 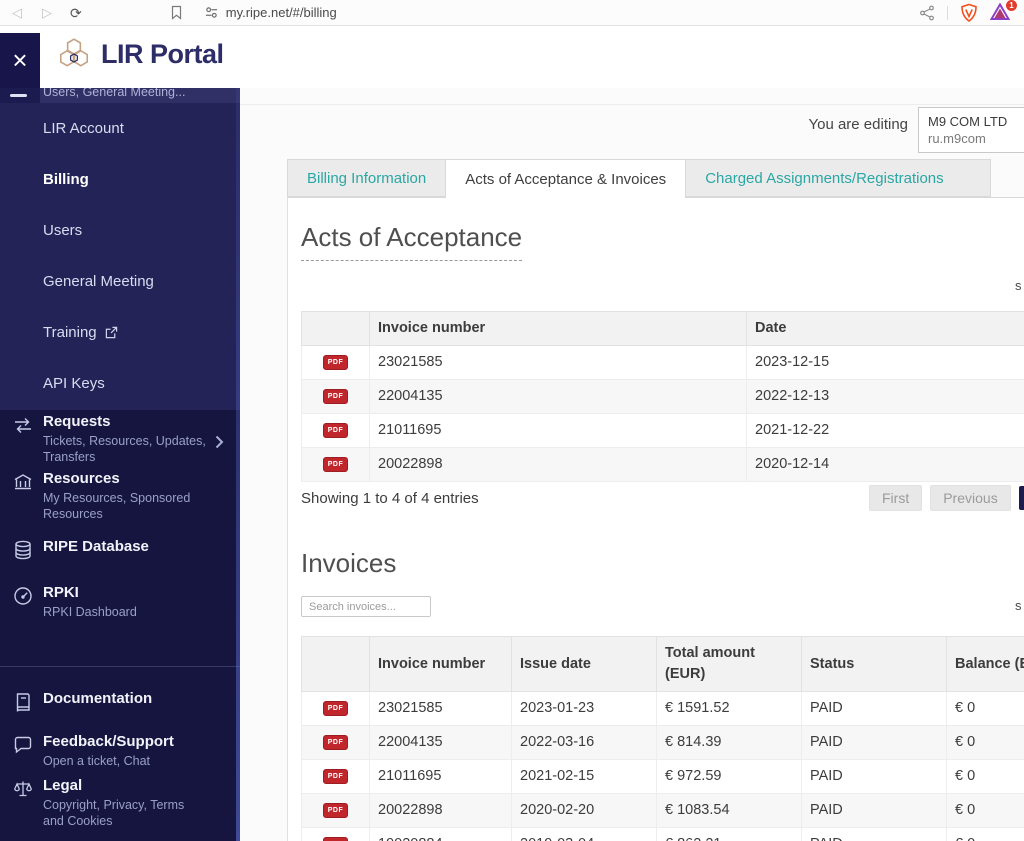 I want to click on invoices-balance-column-header: Balance (EUR), so click(x=985, y=664).